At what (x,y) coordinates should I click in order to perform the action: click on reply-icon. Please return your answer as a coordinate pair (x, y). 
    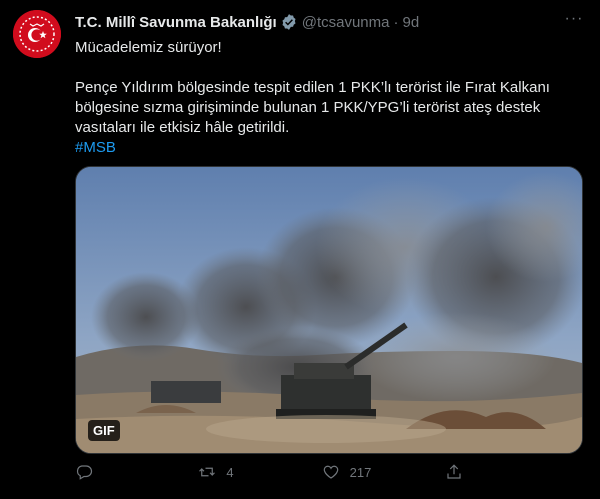
    Looking at the image, I should click on (84, 472).